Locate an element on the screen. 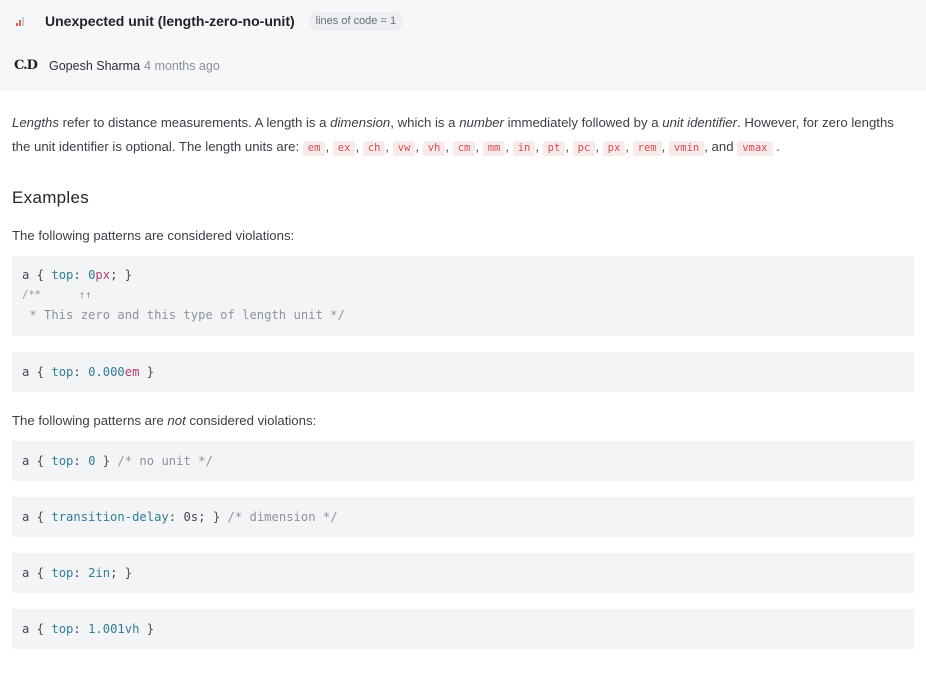  unit-chip: rem is located at coordinates (647, 148).